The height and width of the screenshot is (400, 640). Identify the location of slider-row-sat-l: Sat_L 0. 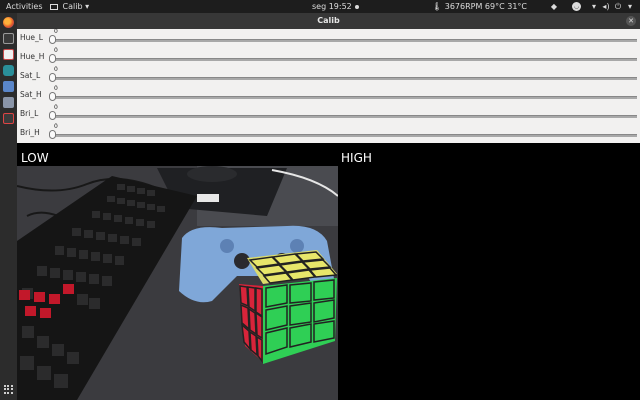
(328, 76).